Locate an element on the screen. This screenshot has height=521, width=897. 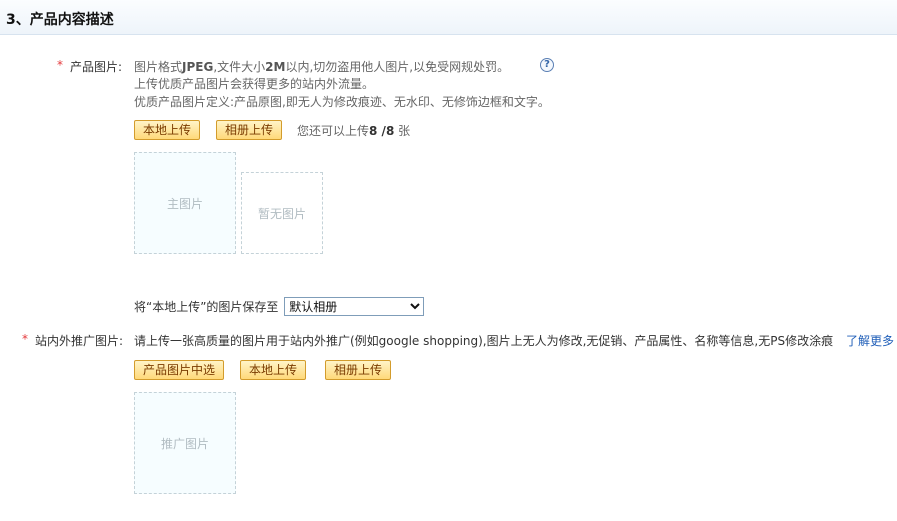
quality-definition-hint: 优质产品图片定义:产品原图,即无人为修改痕迹、无水印、无修饰边框和文字。 is located at coordinates (342, 102).